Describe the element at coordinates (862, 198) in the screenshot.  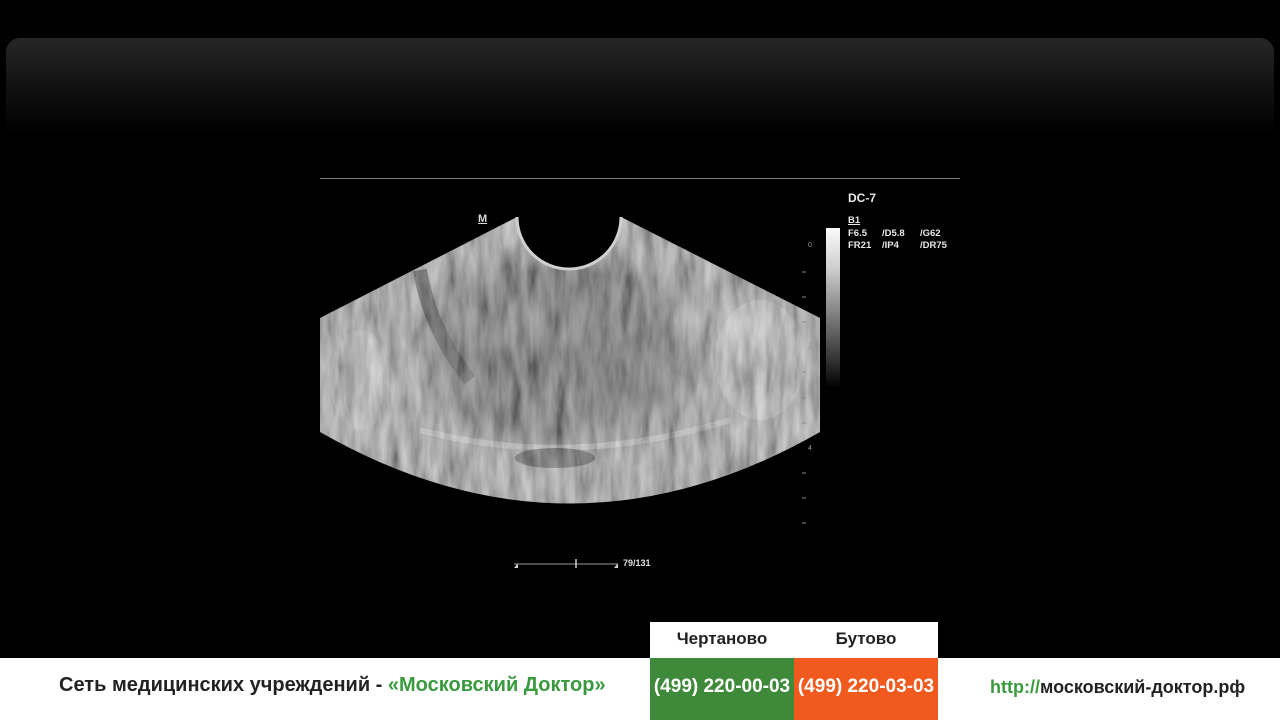
I see `probe-label: DC-7` at that location.